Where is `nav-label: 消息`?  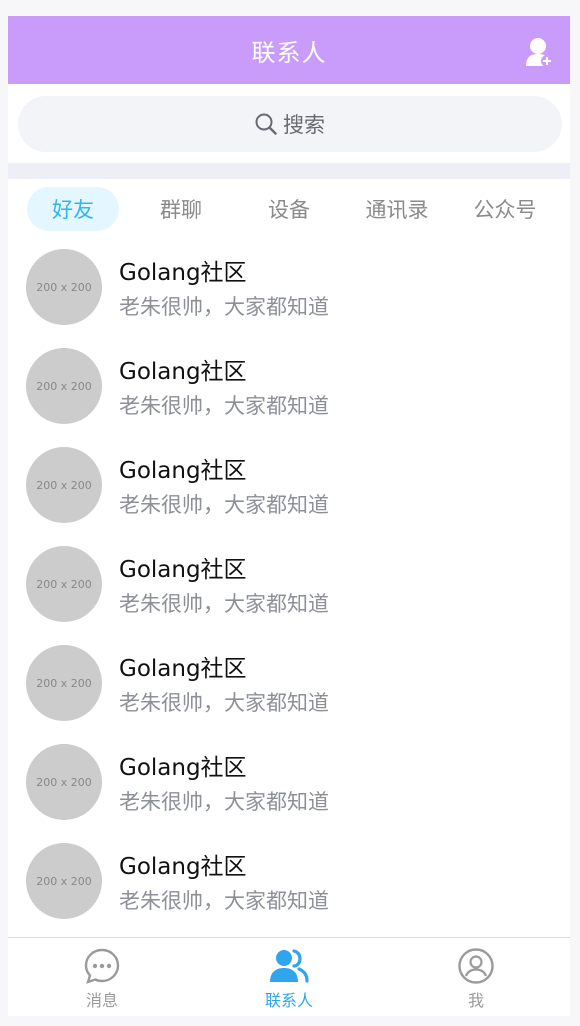
nav-label: 消息 is located at coordinates (101, 1000).